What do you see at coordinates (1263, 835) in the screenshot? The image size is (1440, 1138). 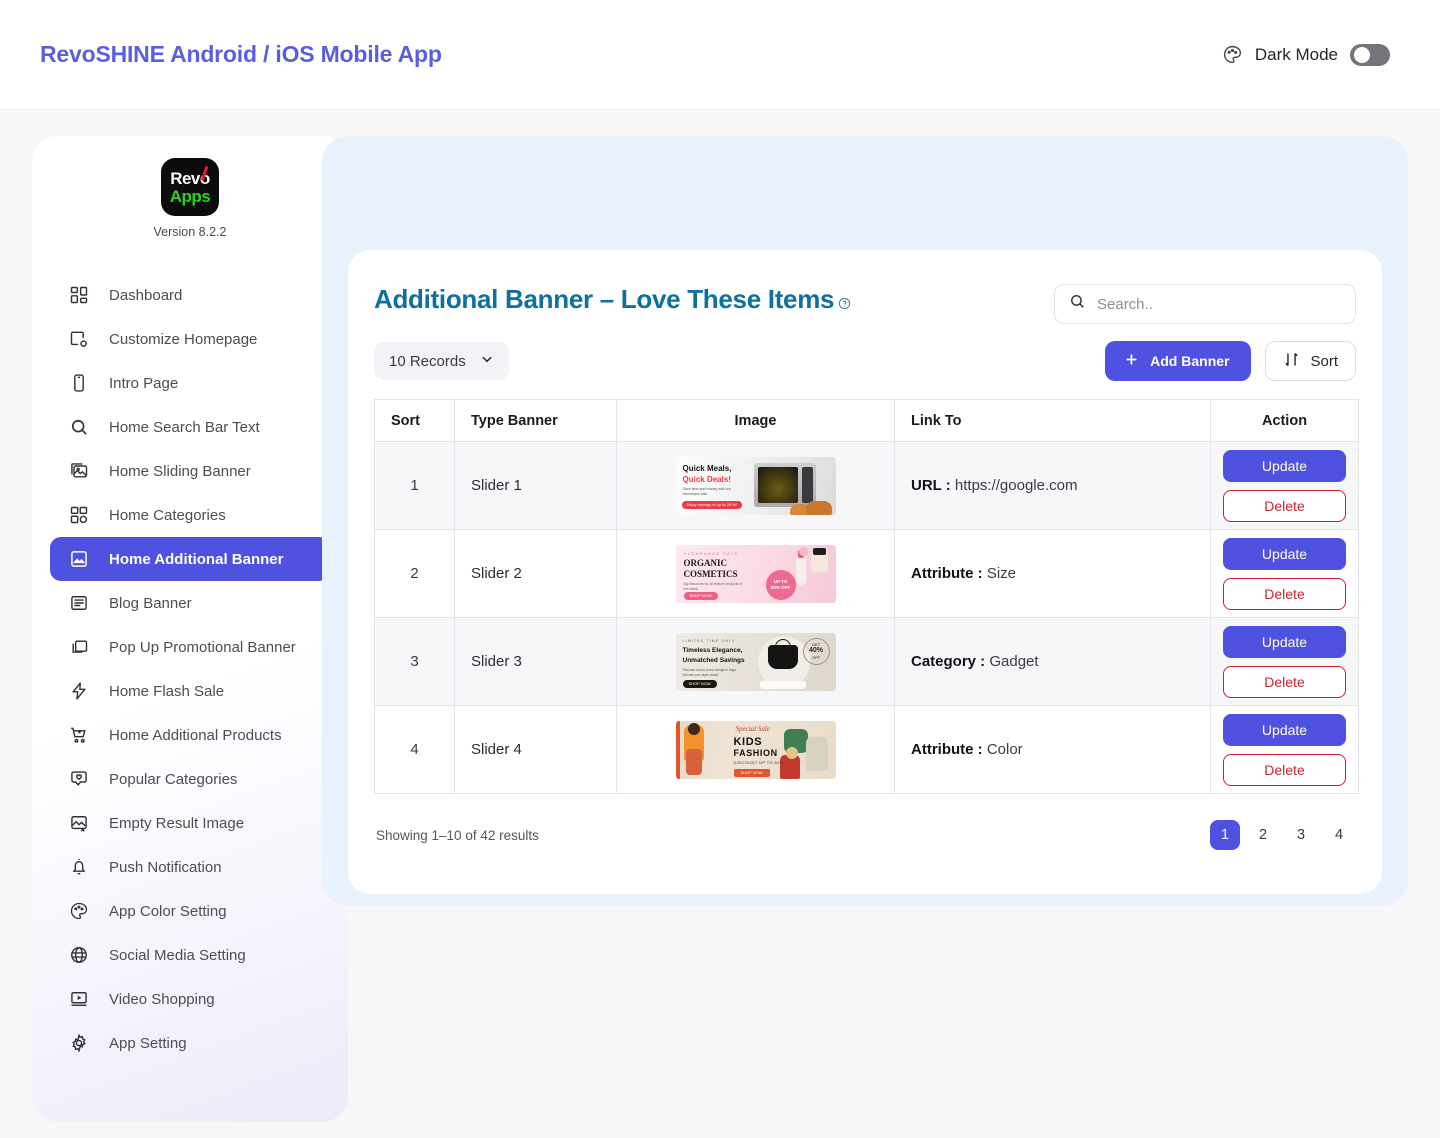 I see `page-button-2: 2` at bounding box center [1263, 835].